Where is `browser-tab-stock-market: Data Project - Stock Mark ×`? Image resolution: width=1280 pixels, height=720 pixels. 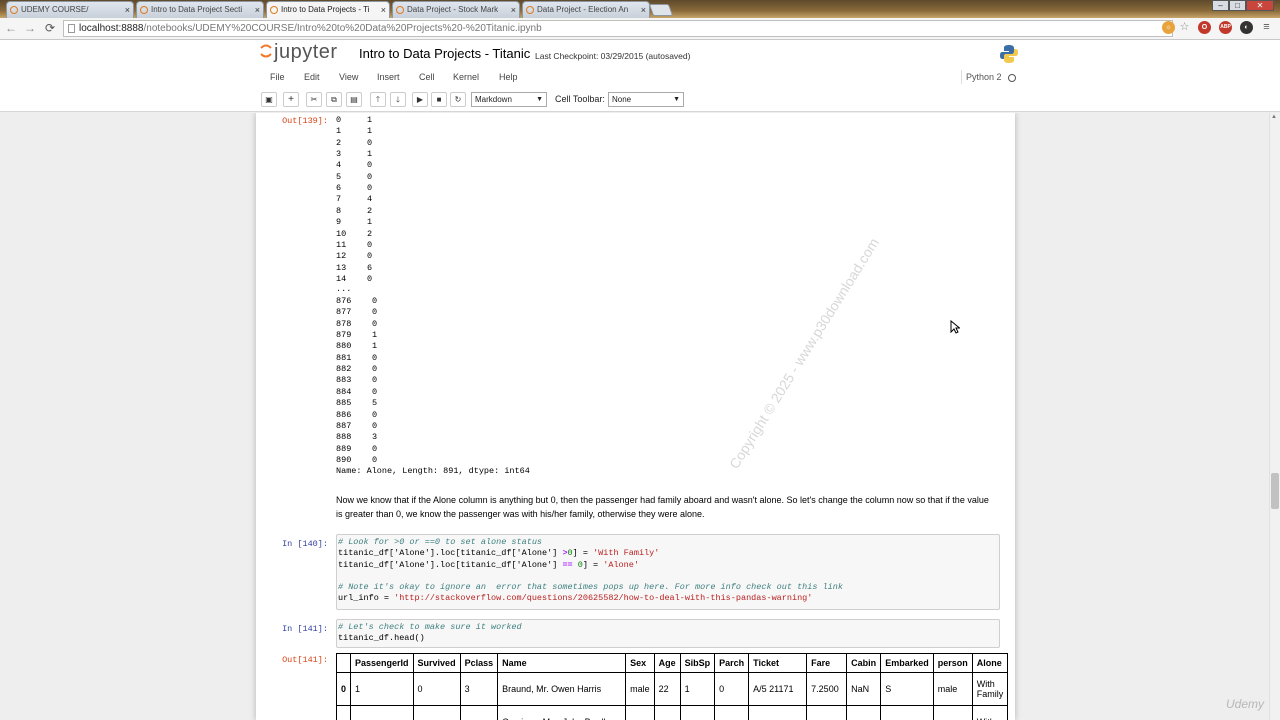
browser-tab-stock-market: Data Project - Stock Mark × is located at coordinates (456, 9).